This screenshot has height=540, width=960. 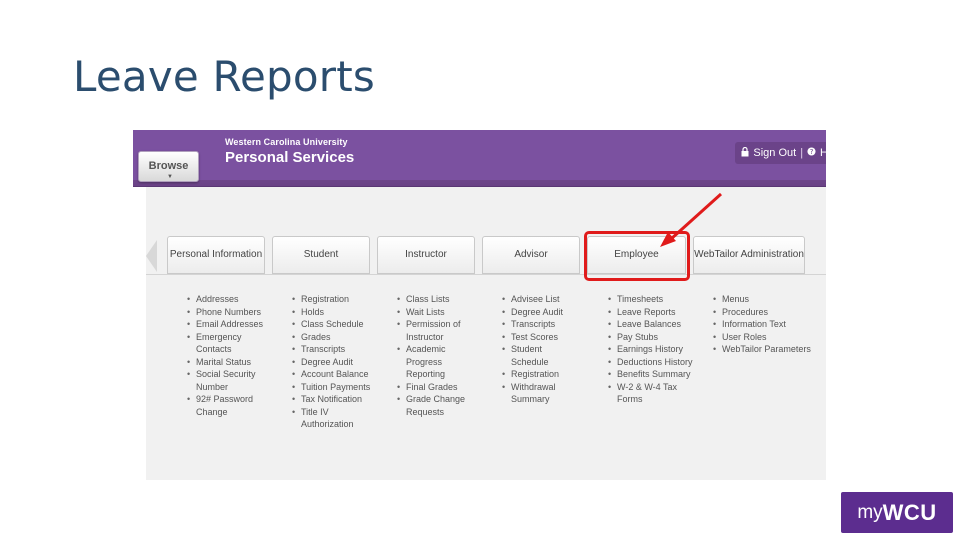 I want to click on link-degree-audit: Degree Audit, so click(x=332, y=362).